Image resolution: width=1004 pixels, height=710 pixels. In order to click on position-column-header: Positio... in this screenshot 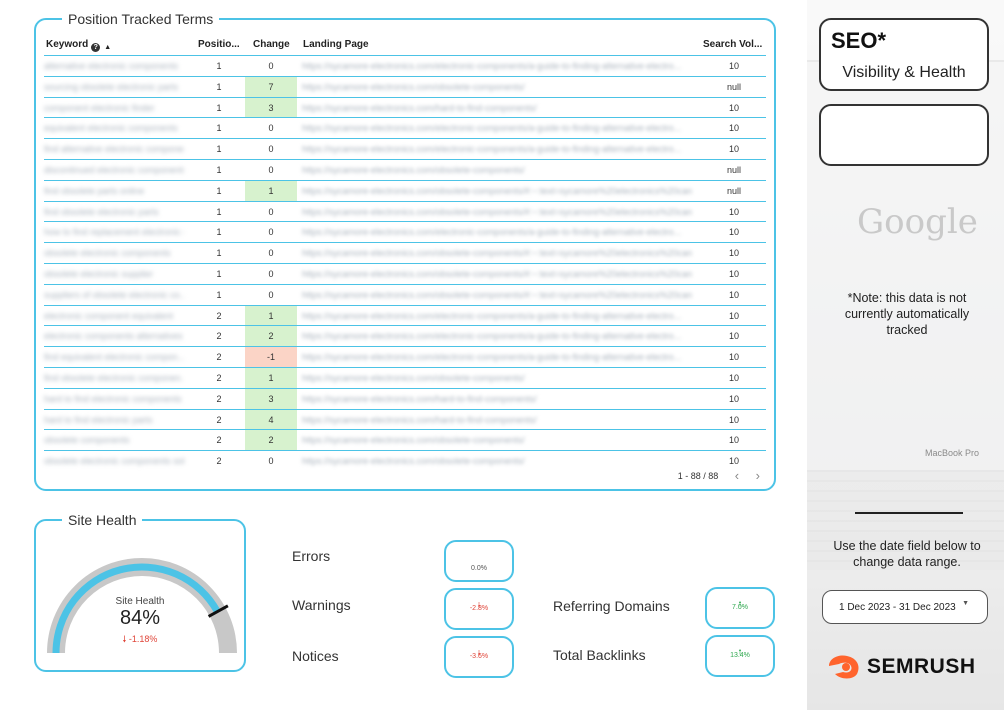, I will do `click(219, 44)`.